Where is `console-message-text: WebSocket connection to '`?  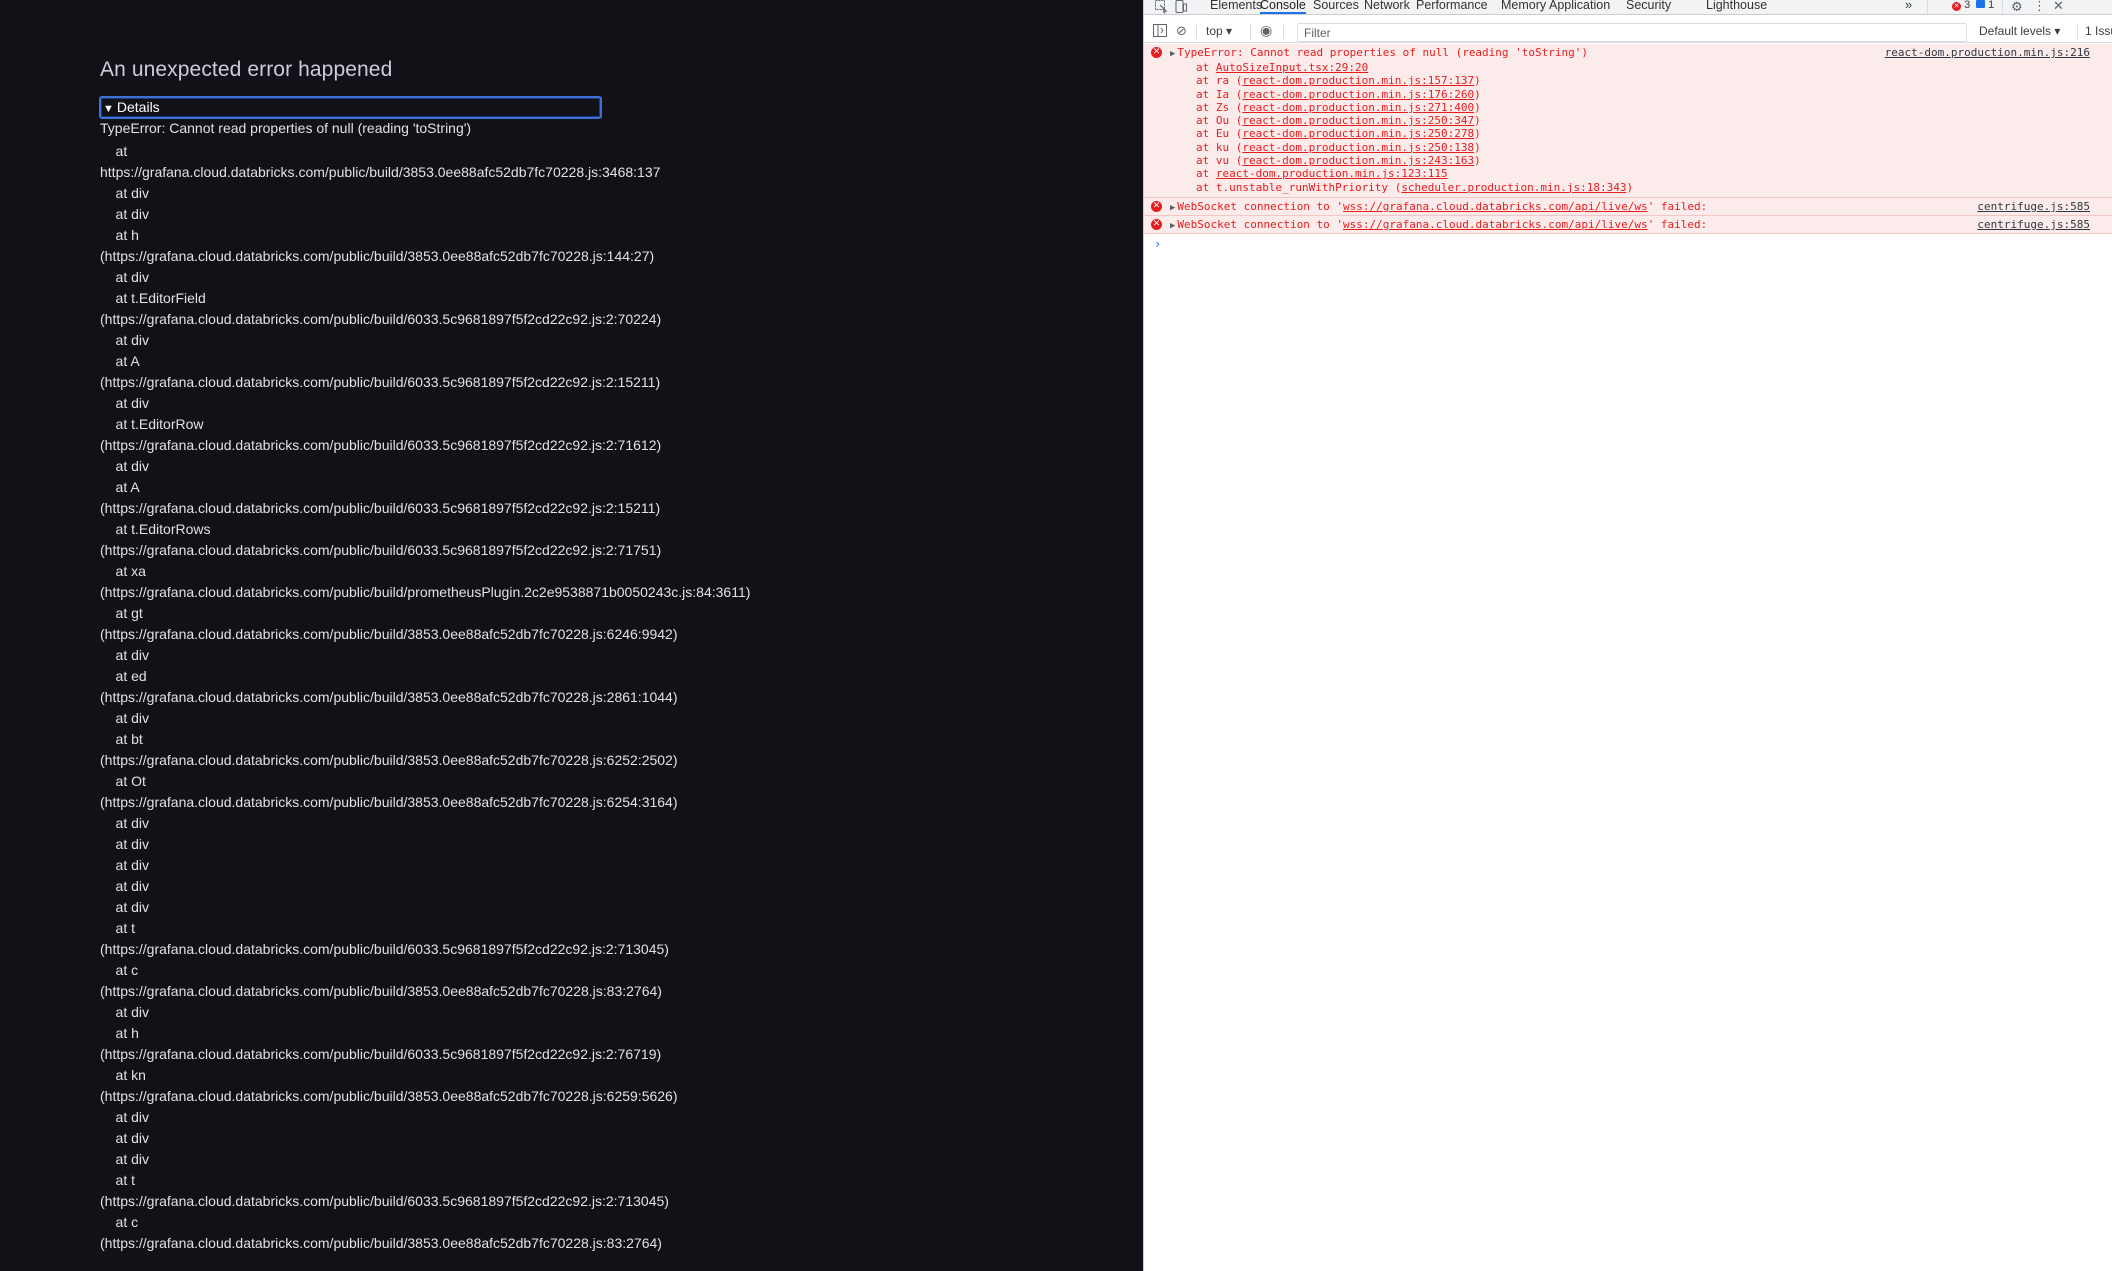 console-message-text: WebSocket connection to ' is located at coordinates (1260, 206).